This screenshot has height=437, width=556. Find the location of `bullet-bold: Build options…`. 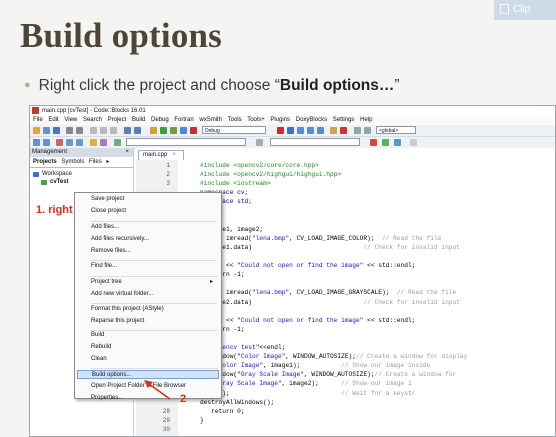

bullet-bold: Build options… is located at coordinates (337, 85).